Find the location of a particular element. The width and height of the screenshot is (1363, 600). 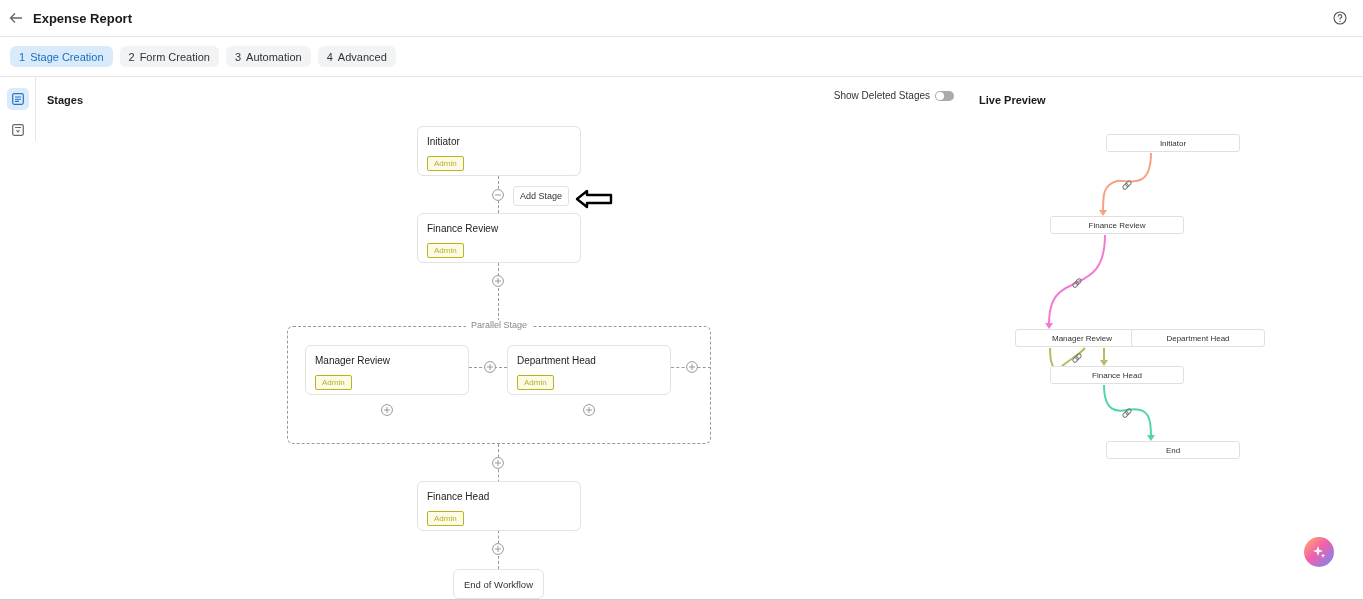

form-icon is located at coordinates (17, 130).